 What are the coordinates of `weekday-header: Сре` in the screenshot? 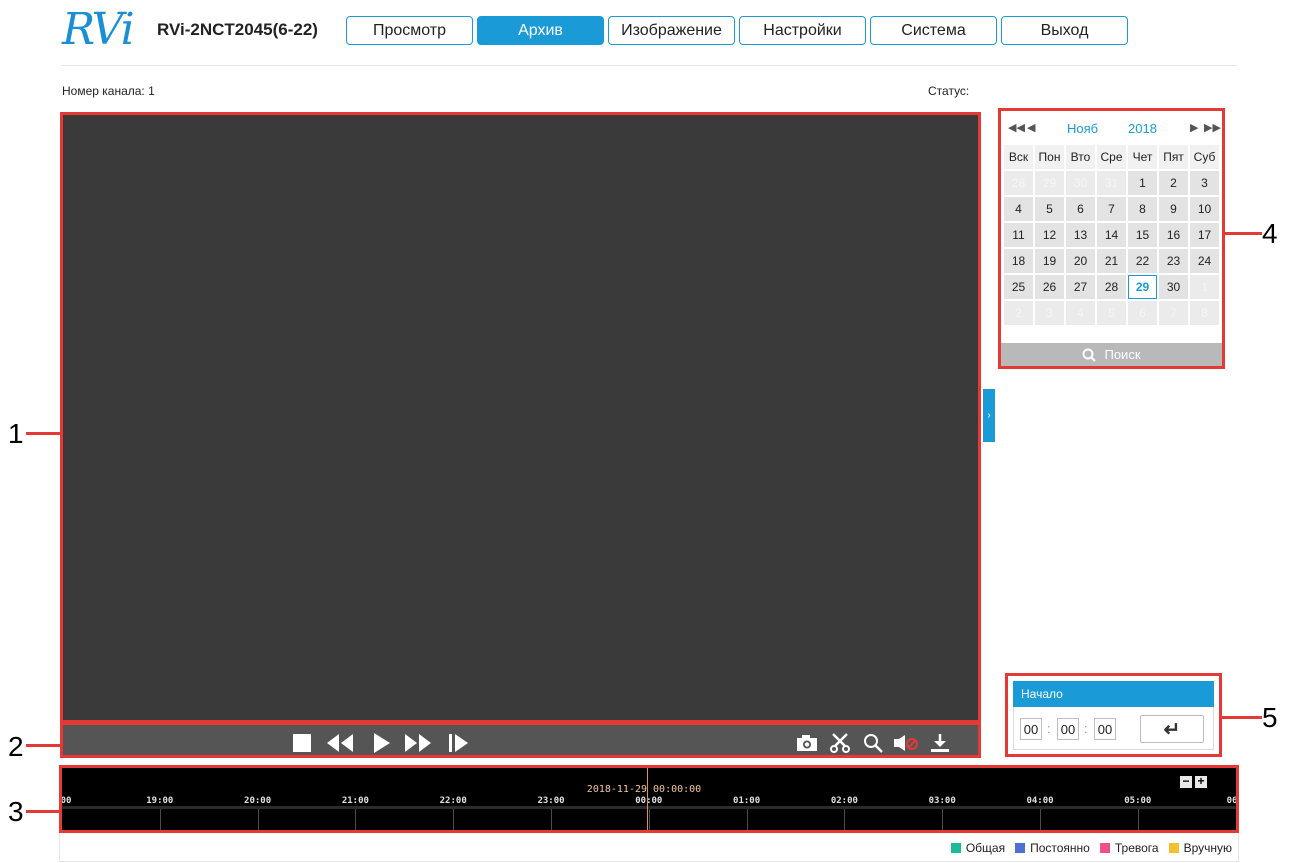 It's located at (1111, 157).